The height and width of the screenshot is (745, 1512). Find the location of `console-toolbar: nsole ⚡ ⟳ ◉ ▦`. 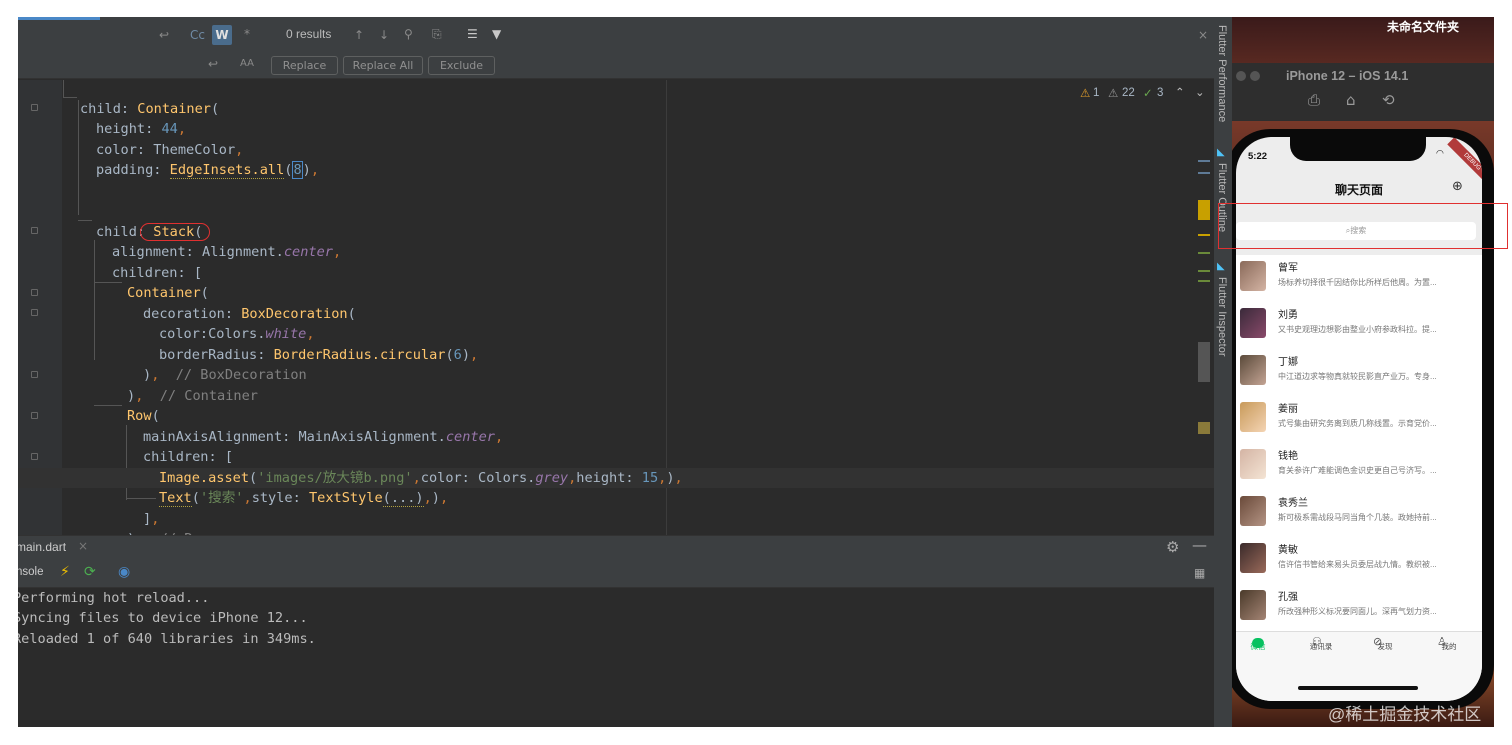

console-toolbar: nsole ⚡ ⟳ ◉ ▦ is located at coordinates (616, 574).